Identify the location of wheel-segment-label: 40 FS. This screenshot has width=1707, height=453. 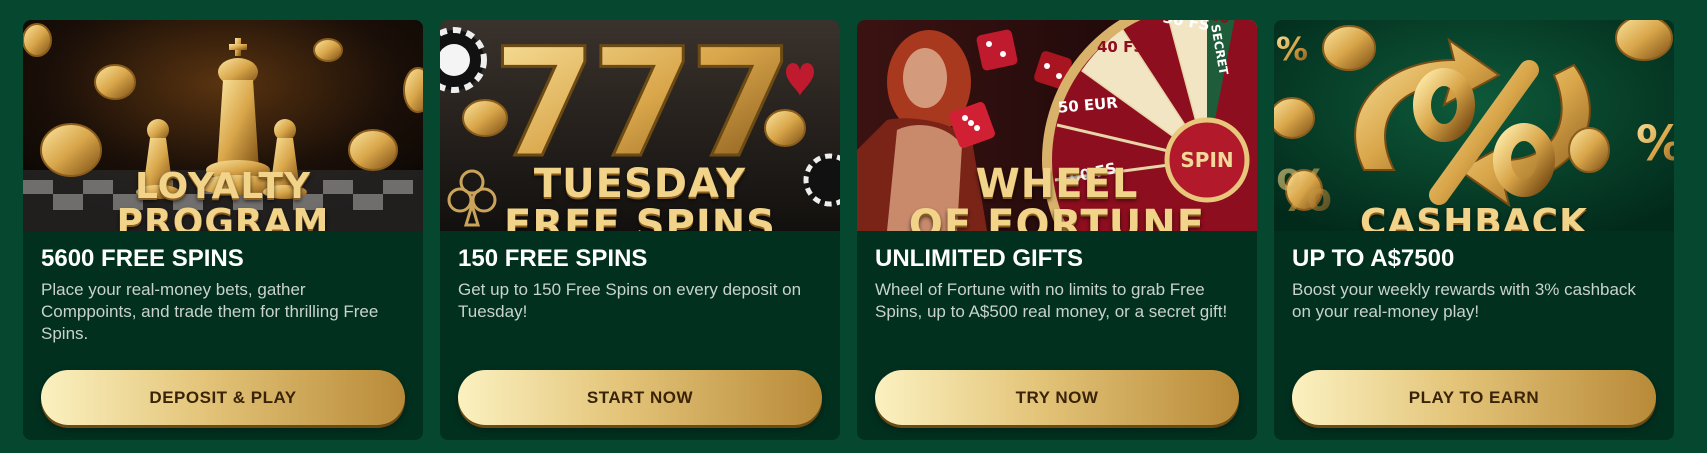
(1120, 47).